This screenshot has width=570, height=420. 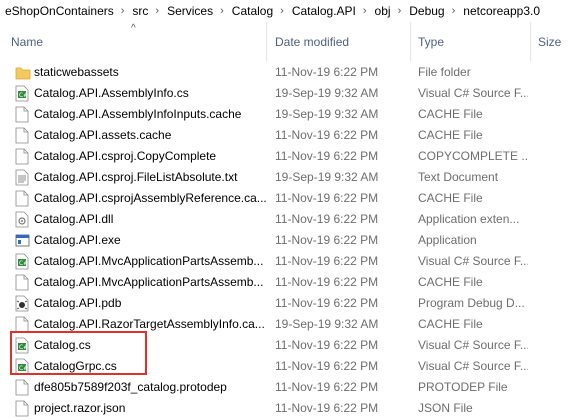 What do you see at coordinates (189, 11) in the screenshot?
I see `breadcrumb-item: Services` at bounding box center [189, 11].